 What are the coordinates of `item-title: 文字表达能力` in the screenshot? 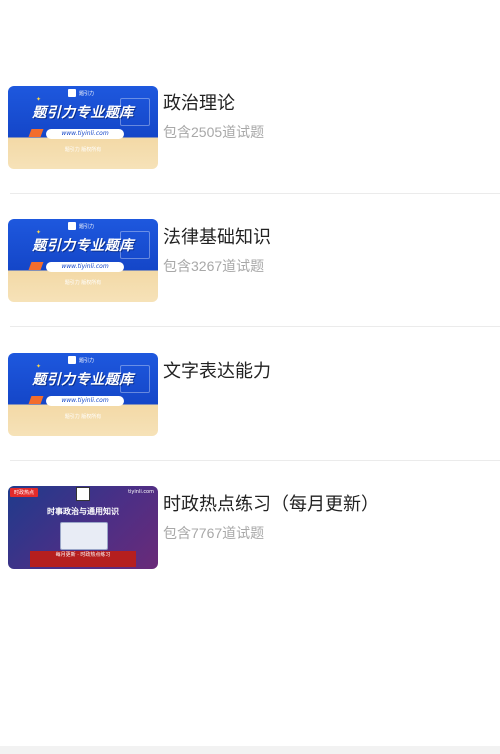 It's located at (217, 370).